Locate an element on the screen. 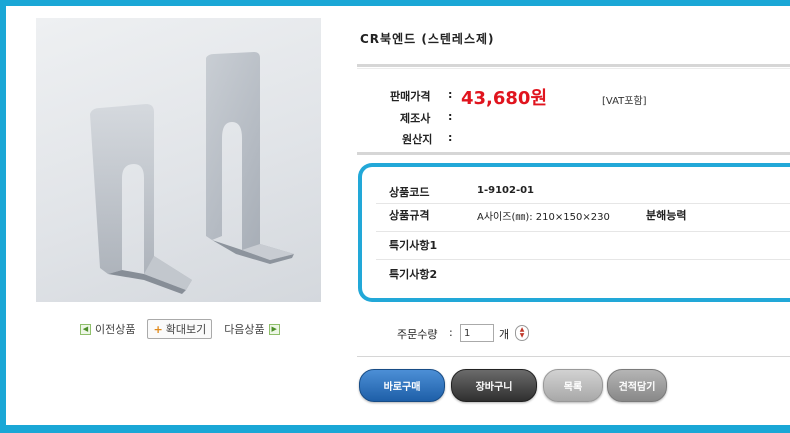 The height and width of the screenshot is (433, 790). spec-note1-label: 특기사항1 is located at coordinates (413, 245).